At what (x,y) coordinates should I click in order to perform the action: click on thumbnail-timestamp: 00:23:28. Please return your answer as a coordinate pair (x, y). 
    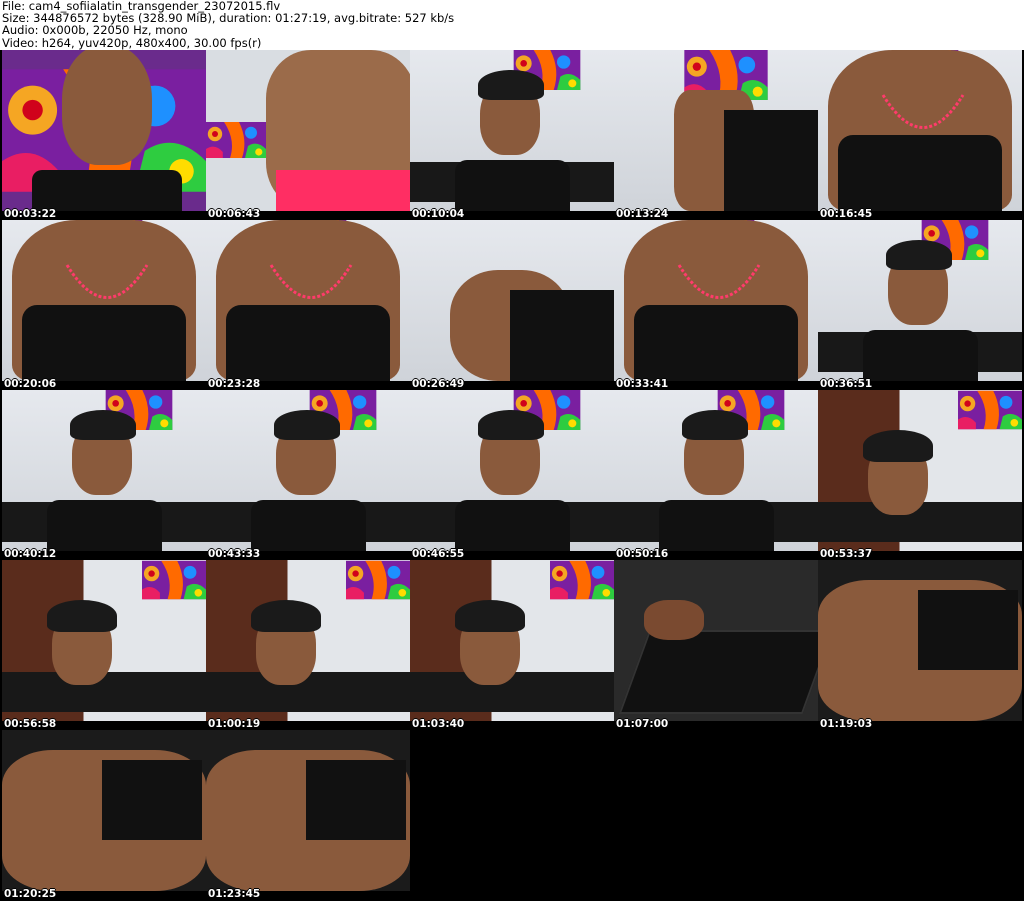
    Looking at the image, I should click on (234, 384).